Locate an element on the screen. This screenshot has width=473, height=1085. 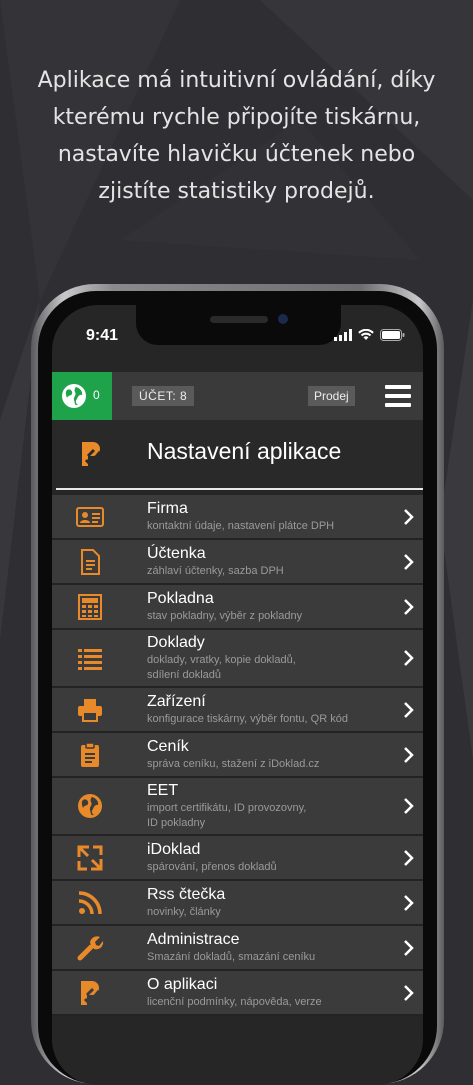
wrench-icon is located at coordinates (90, 948).